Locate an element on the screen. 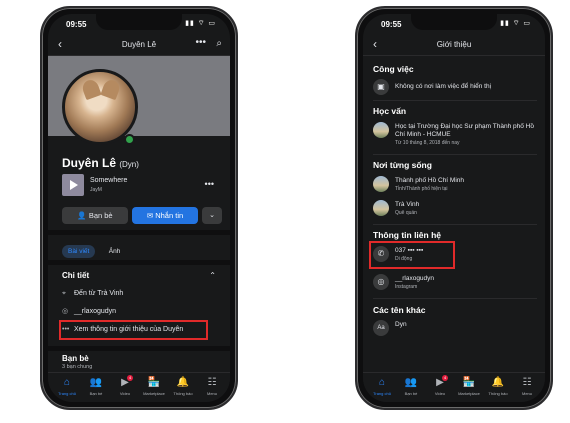  menu-icon: ☷ is located at coordinates (212, 382).